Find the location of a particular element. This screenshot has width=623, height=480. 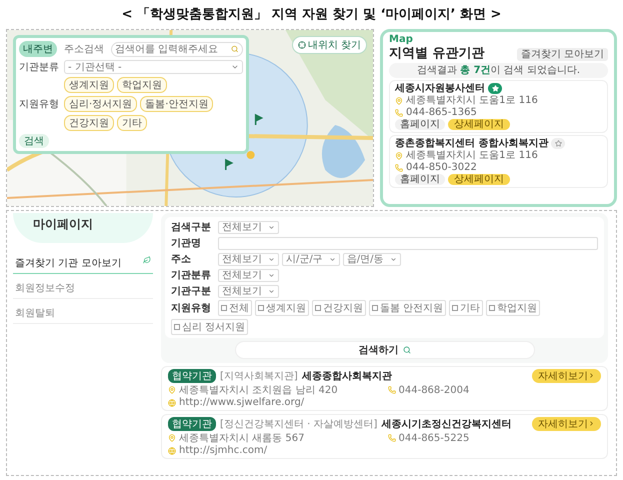

field-label: 주소 is located at coordinates (181, 259).